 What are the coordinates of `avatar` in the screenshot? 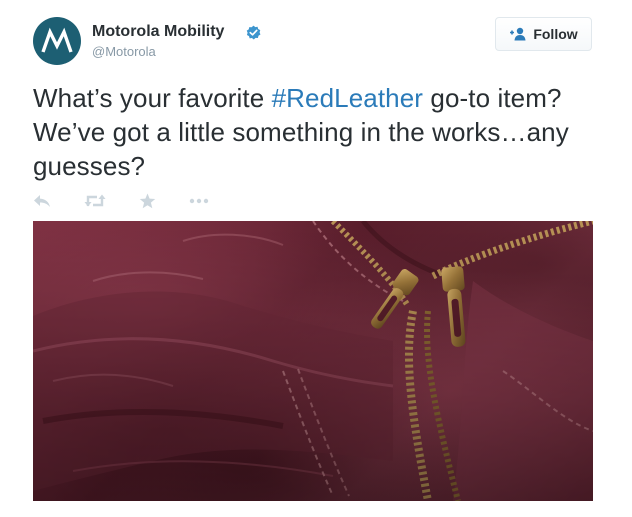 It's located at (57, 41).